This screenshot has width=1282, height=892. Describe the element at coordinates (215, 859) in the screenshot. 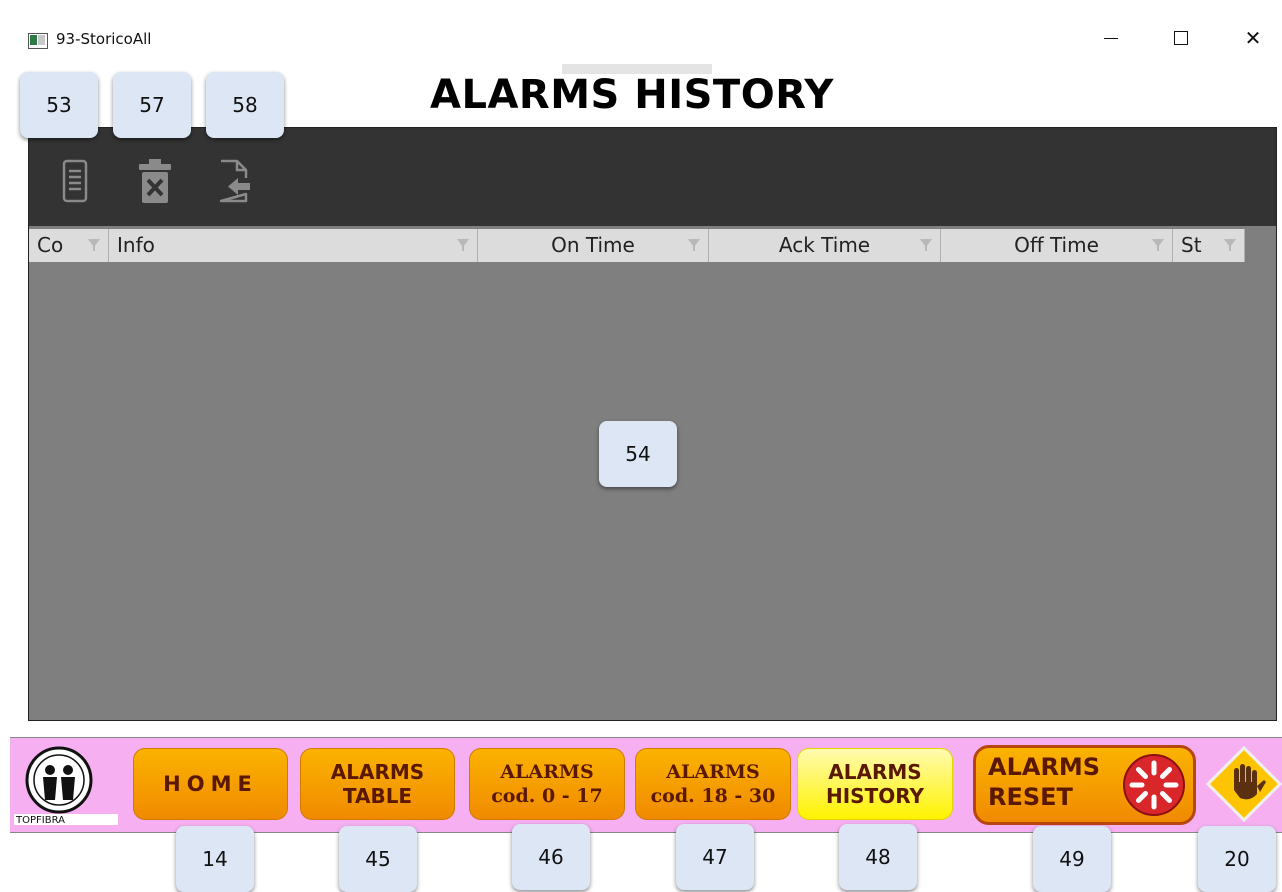

I see `callout-14: 14` at that location.